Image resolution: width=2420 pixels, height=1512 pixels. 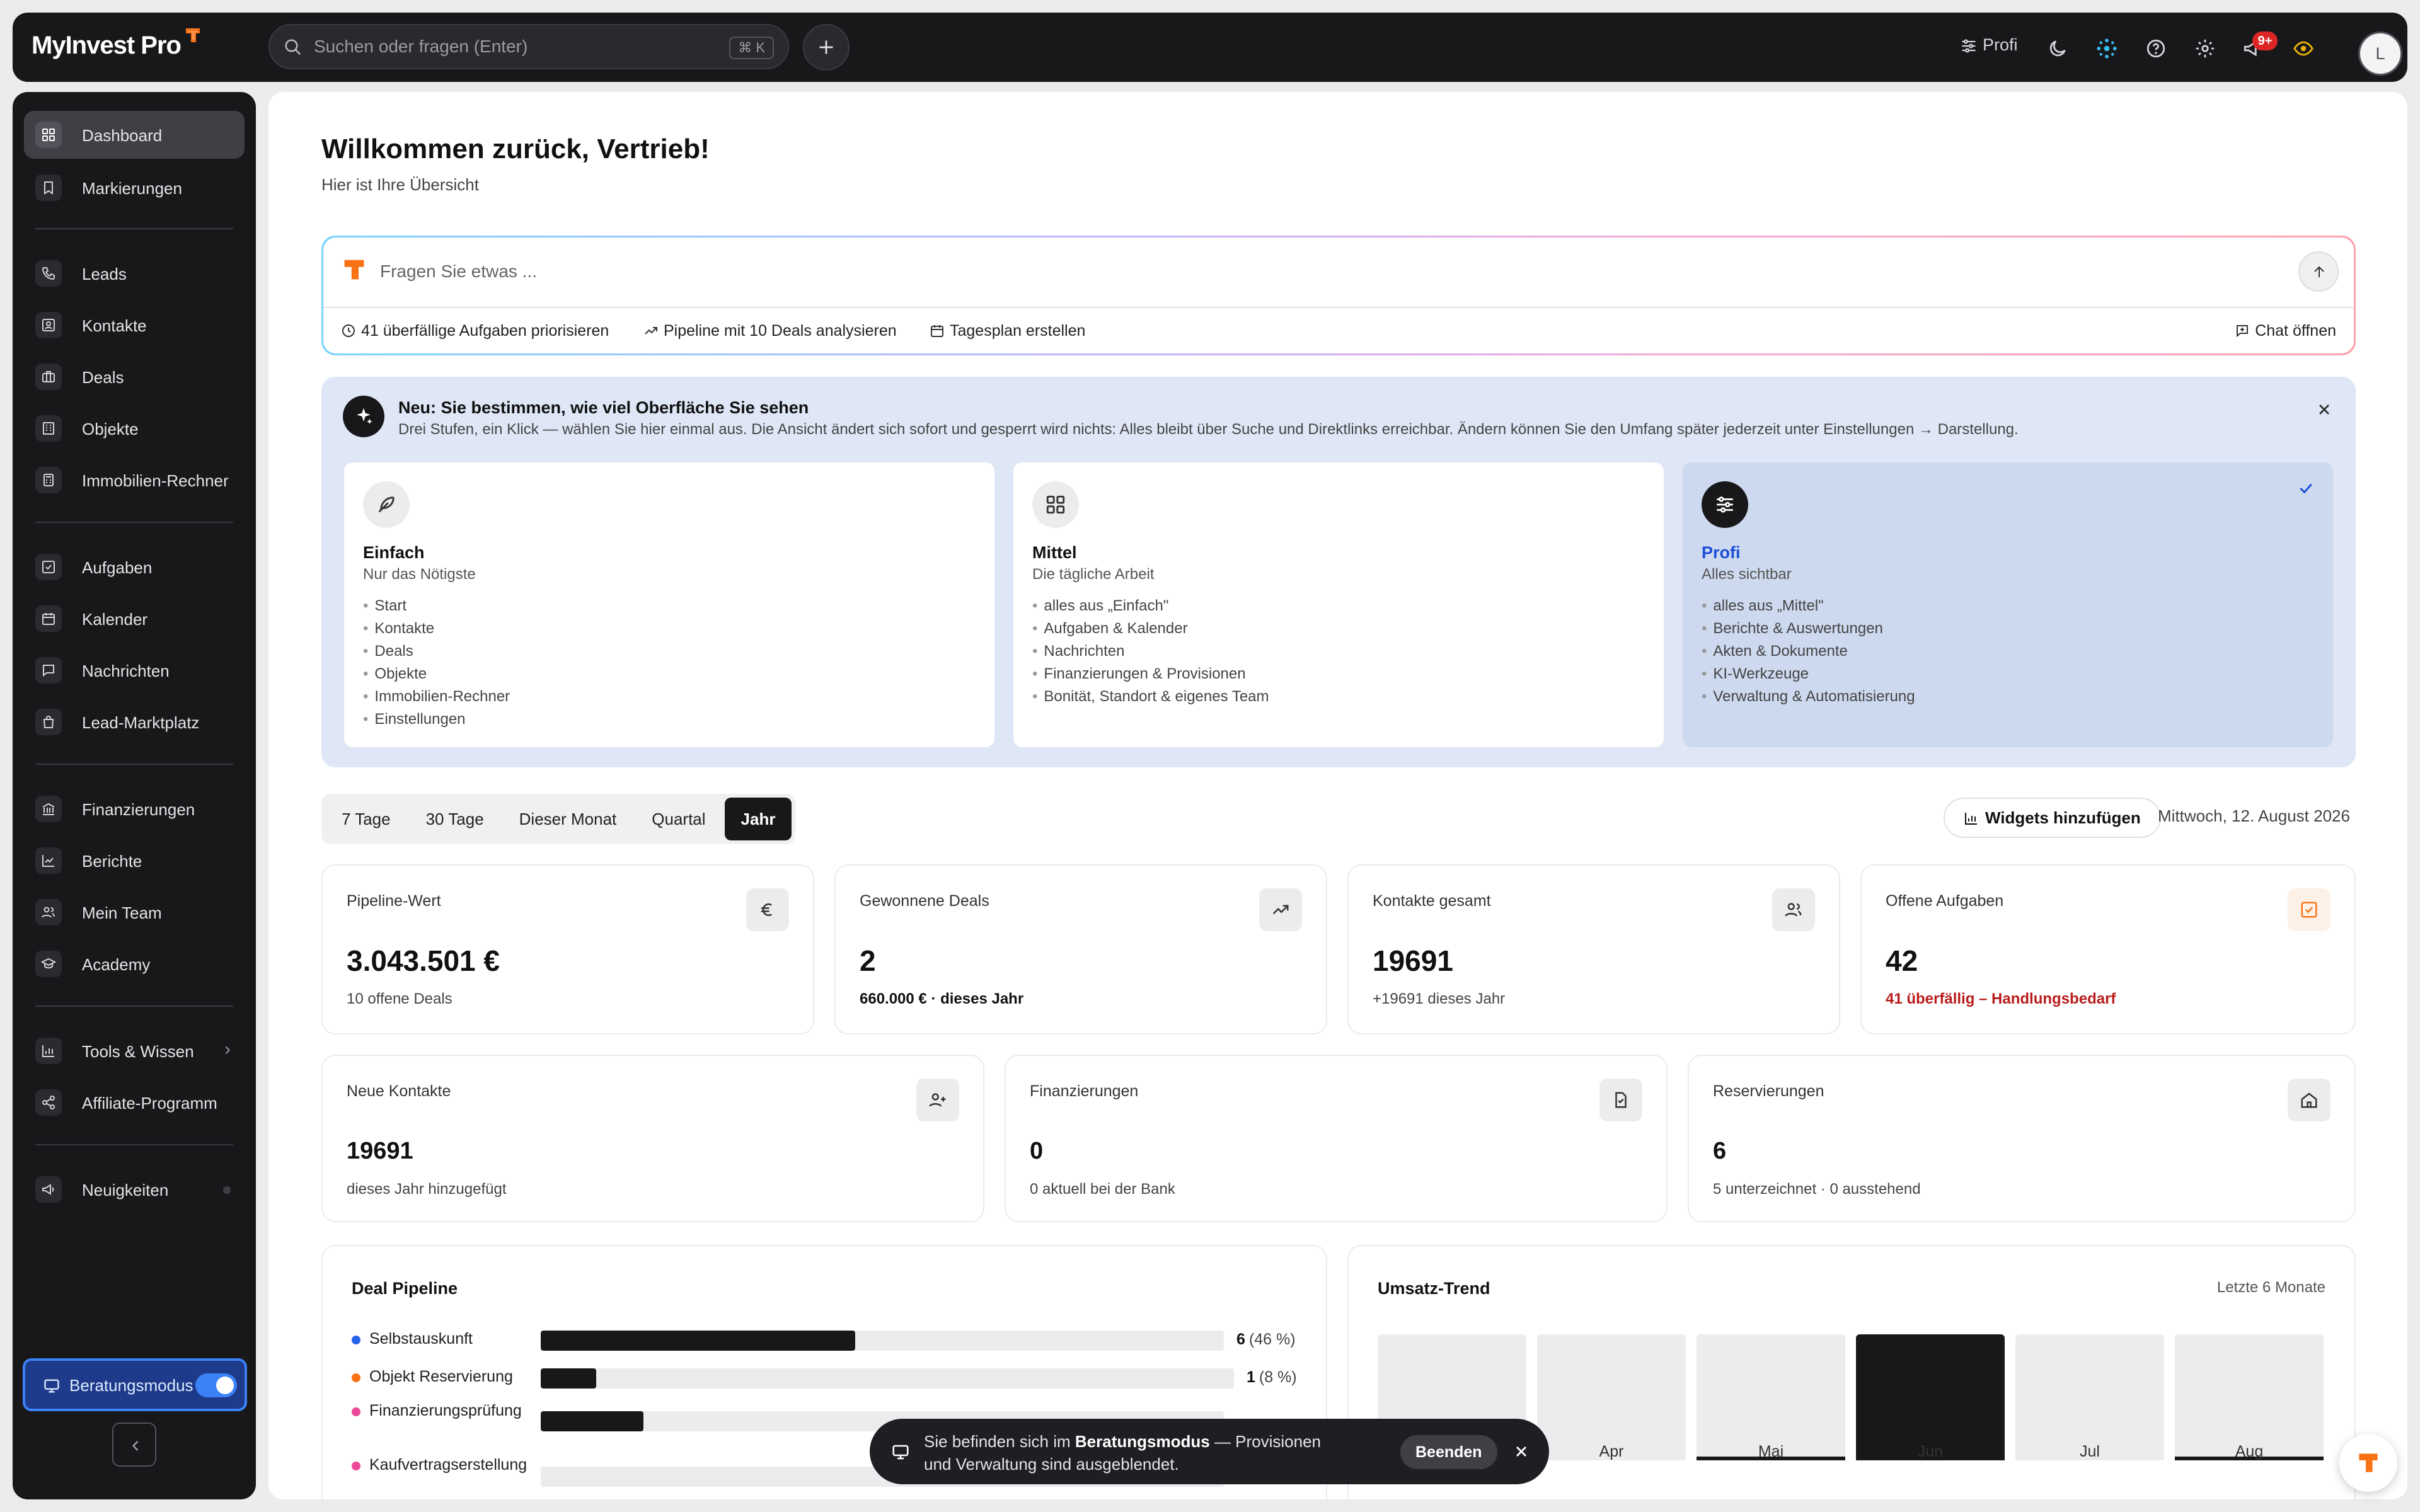 I want to click on period-dieser-monat: Dieser Monat, so click(x=568, y=819).